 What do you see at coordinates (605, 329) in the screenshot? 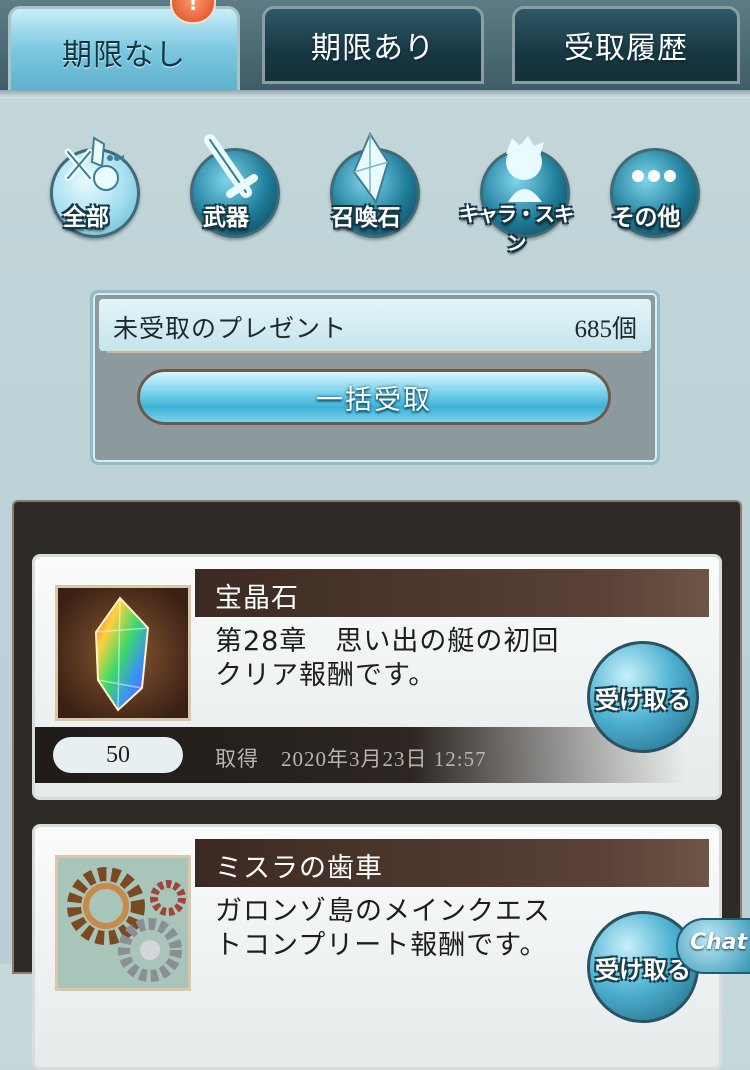
I see `unclaimed-count: 685個` at bounding box center [605, 329].